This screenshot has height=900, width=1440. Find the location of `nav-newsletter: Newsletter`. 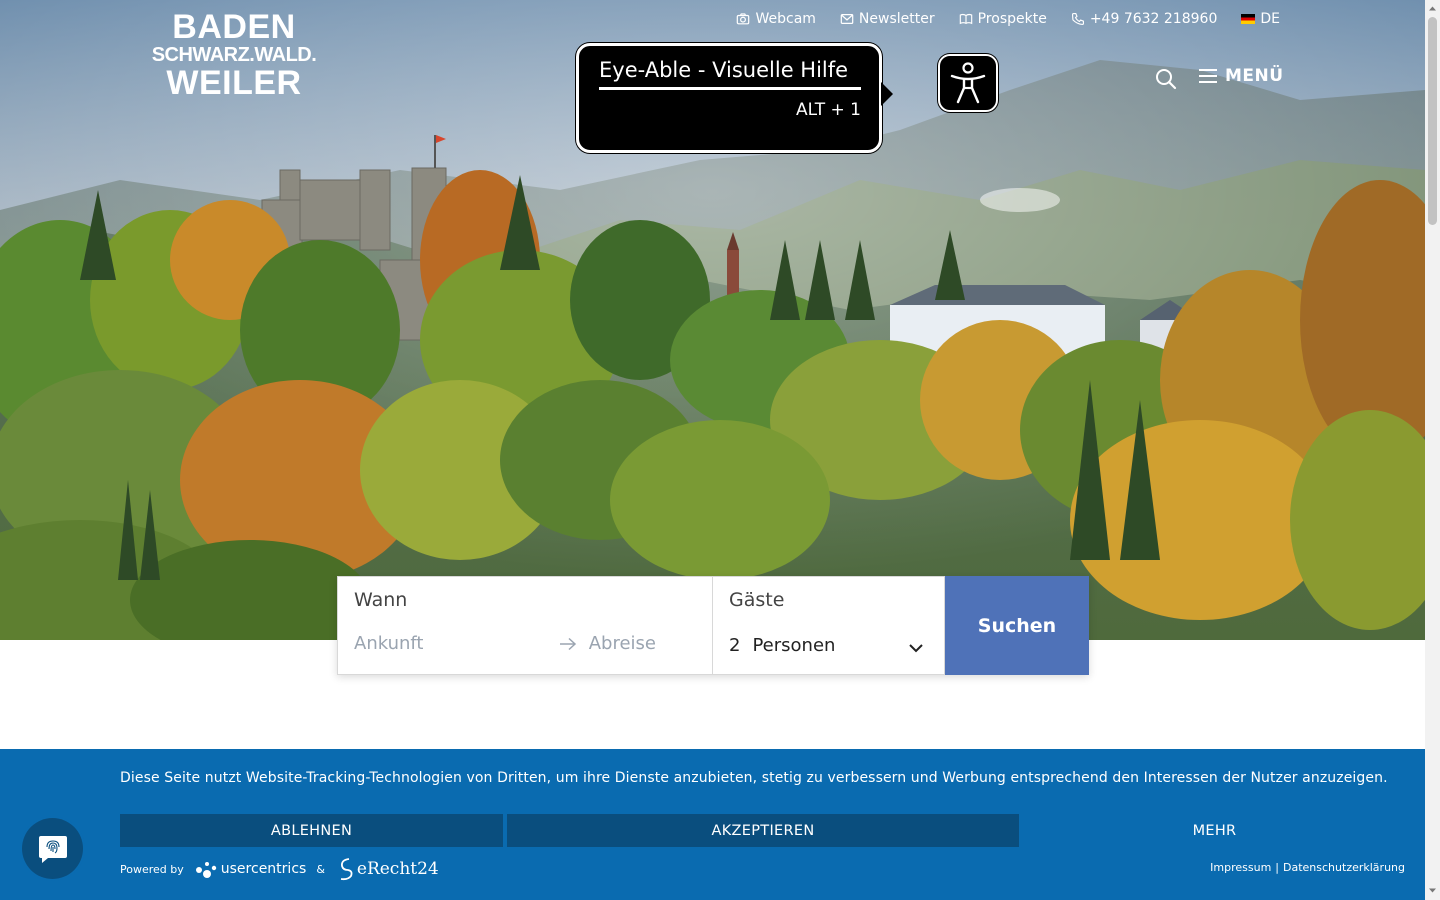

nav-newsletter: Newsletter is located at coordinates (887, 19).